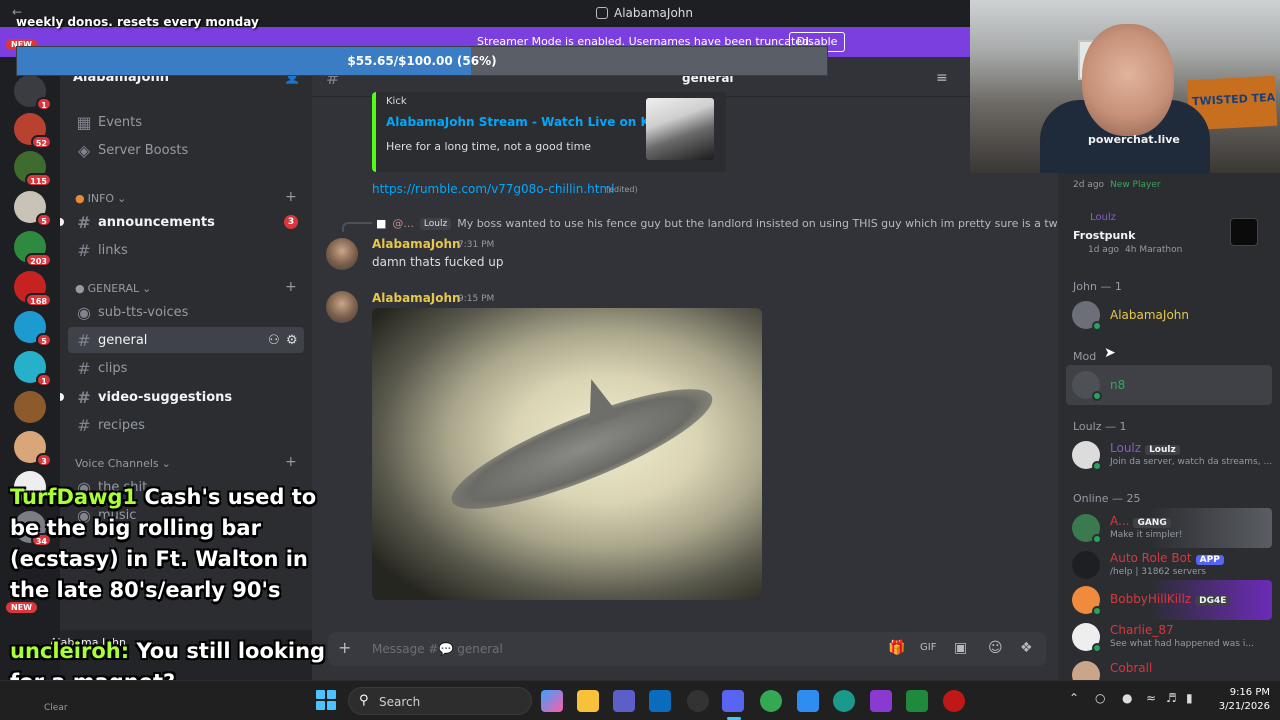 Image resolution: width=1280 pixels, height=720 pixels. Describe the element at coordinates (113, 288) in the screenshot. I see `category-general: ● GENERAL ⌄` at that location.